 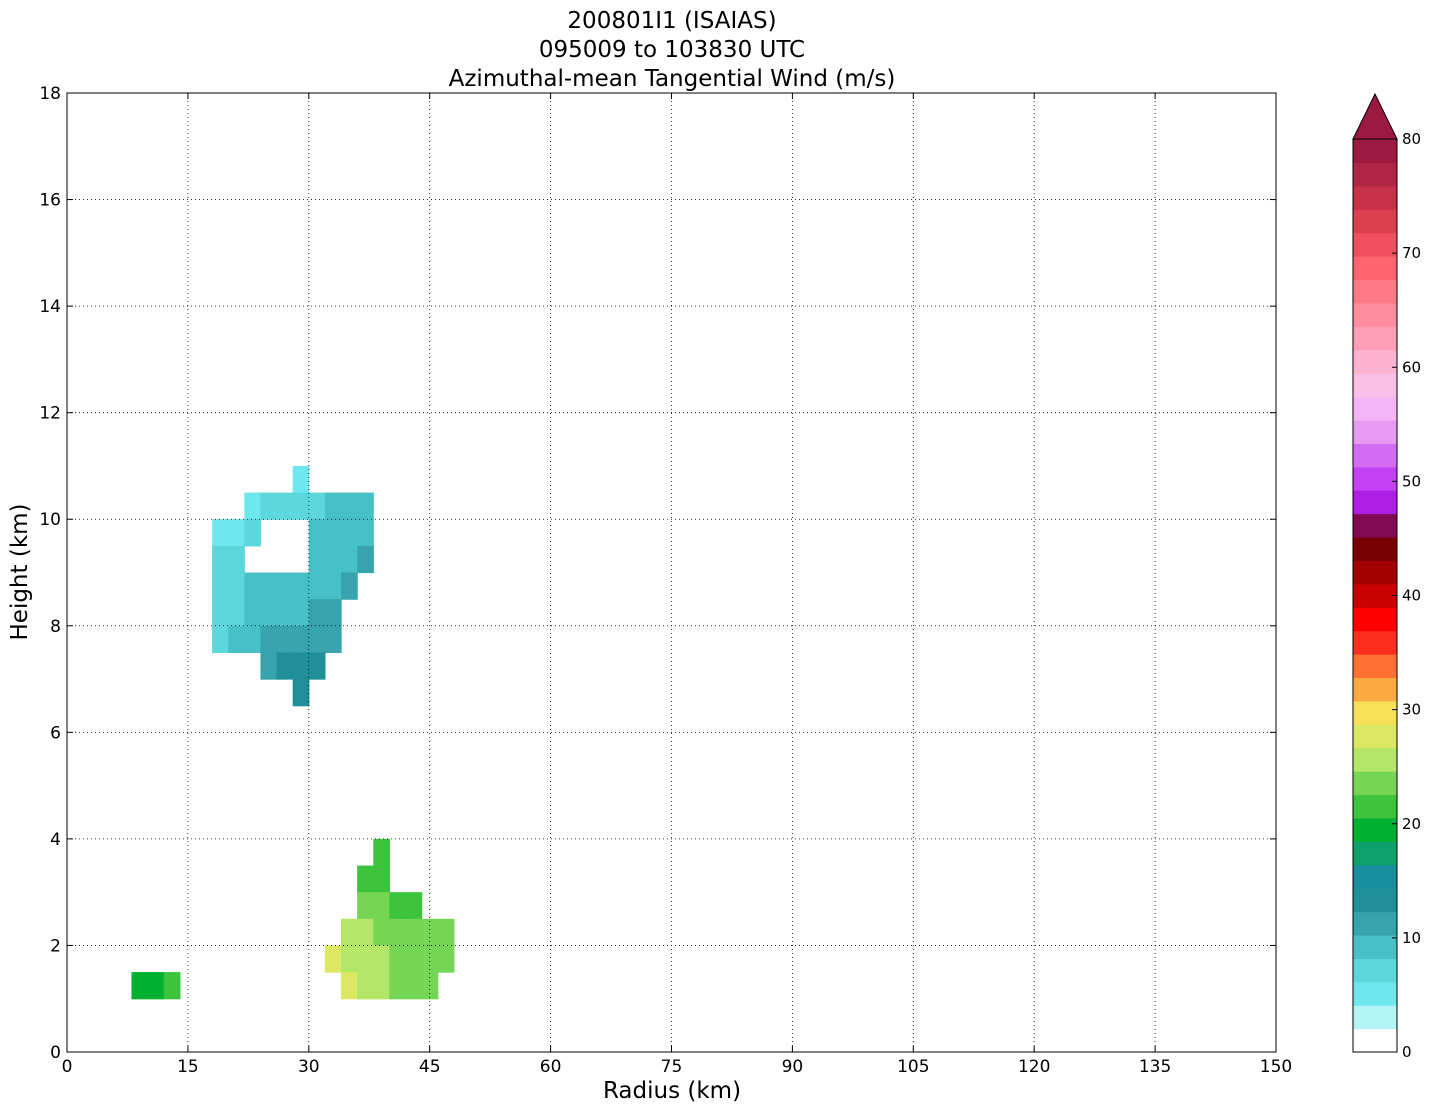 I want to click on y-tick-label: 6, so click(x=55, y=733).